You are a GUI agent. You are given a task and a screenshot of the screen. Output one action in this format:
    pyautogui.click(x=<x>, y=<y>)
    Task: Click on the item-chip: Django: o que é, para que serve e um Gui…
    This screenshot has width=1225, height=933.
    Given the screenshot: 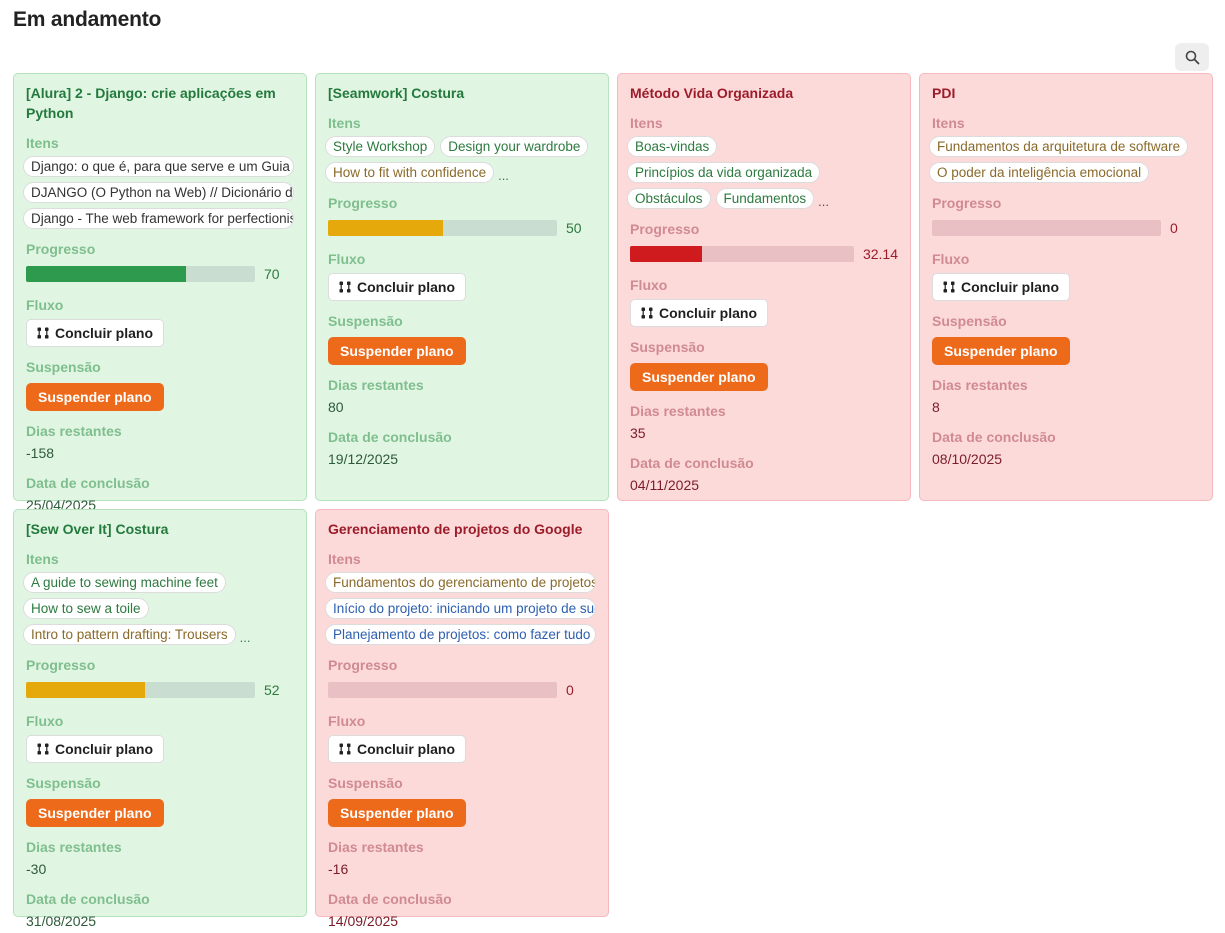 What is the action you would take?
    pyautogui.click(x=158, y=166)
    